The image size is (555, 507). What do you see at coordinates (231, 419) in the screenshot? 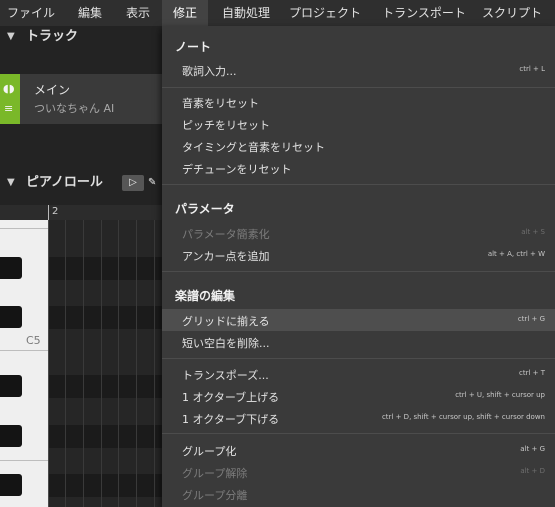
I see `menu-item-label: 1 オクターブ下げる` at bounding box center [231, 419].